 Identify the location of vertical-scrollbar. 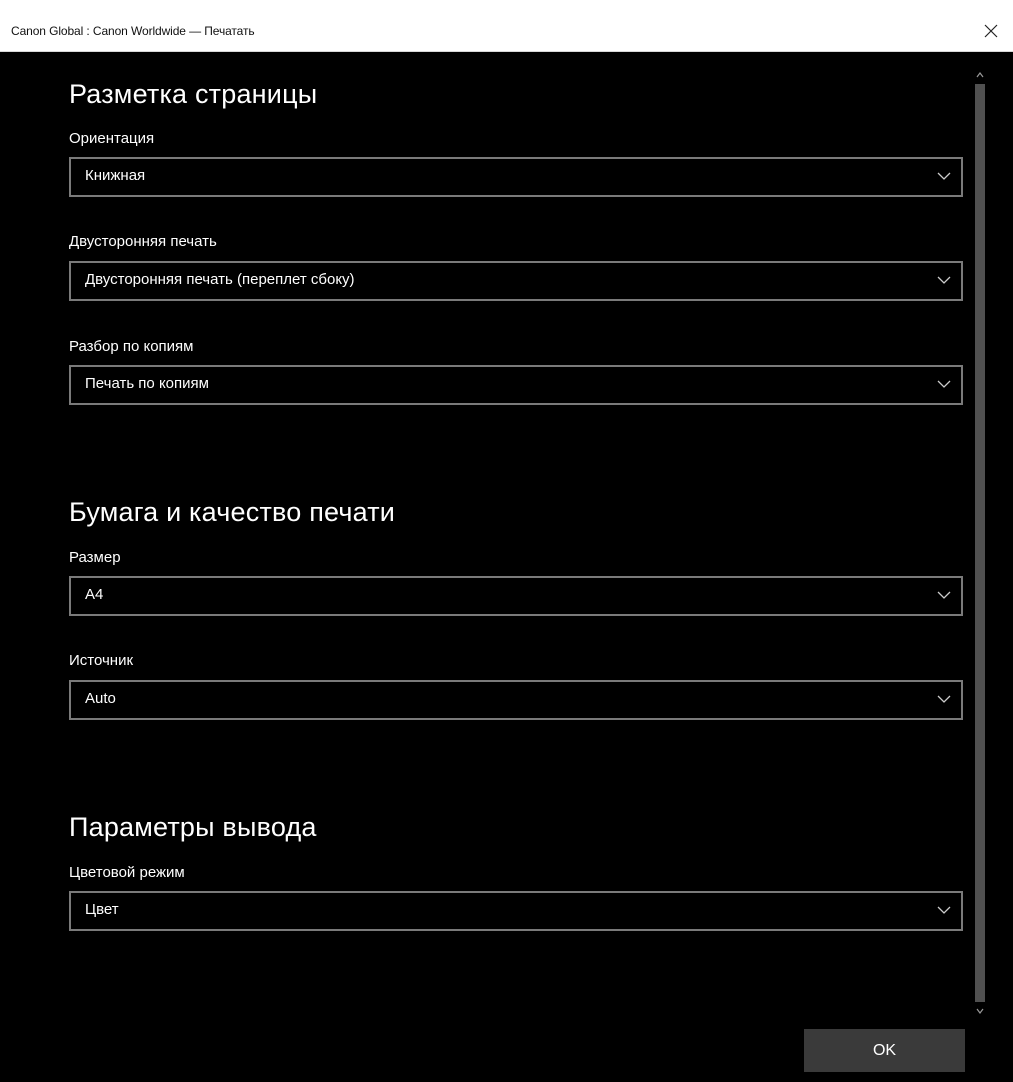
(980, 543).